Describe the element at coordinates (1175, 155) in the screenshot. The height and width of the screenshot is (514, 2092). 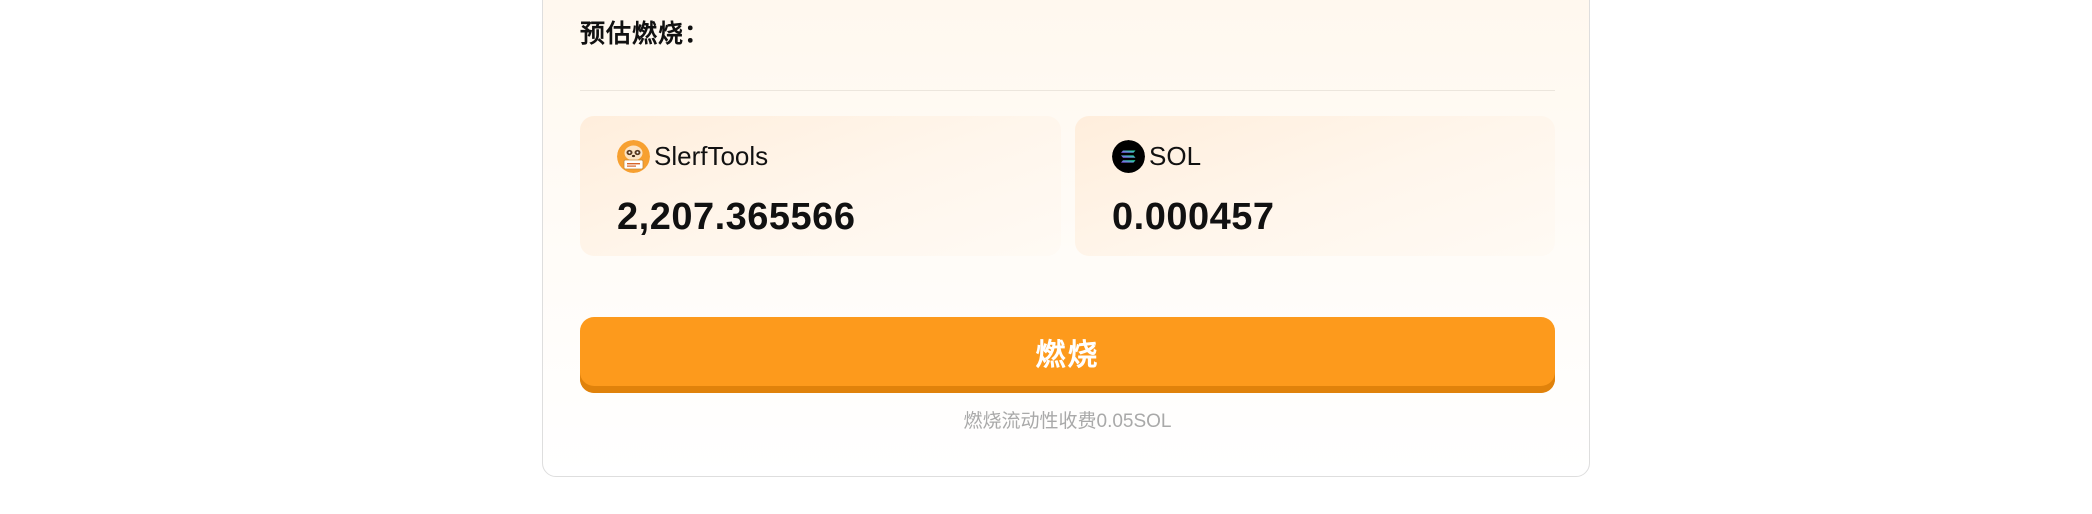
I see `token-name: SOL` at that location.